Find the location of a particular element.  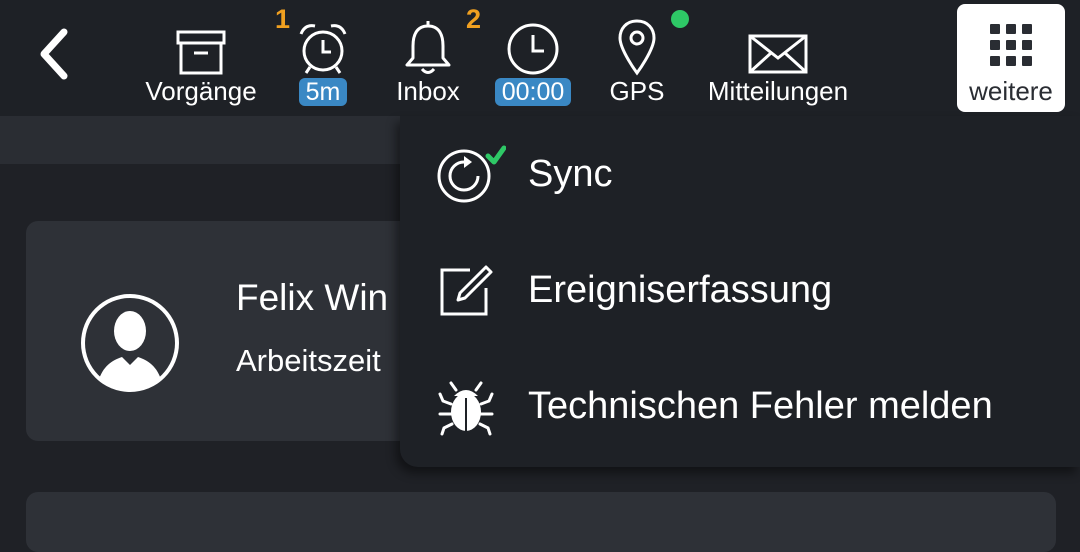

back-button is located at coordinates (55, 54).